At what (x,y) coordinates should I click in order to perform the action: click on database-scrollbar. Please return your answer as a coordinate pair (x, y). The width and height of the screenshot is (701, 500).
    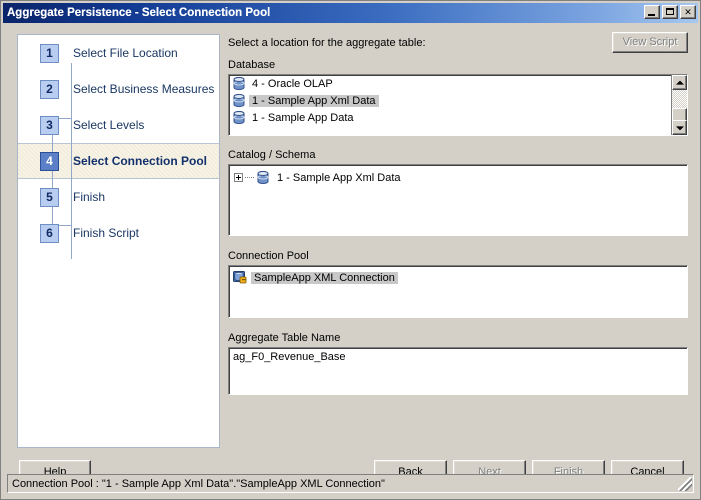
    Looking at the image, I should click on (679, 105).